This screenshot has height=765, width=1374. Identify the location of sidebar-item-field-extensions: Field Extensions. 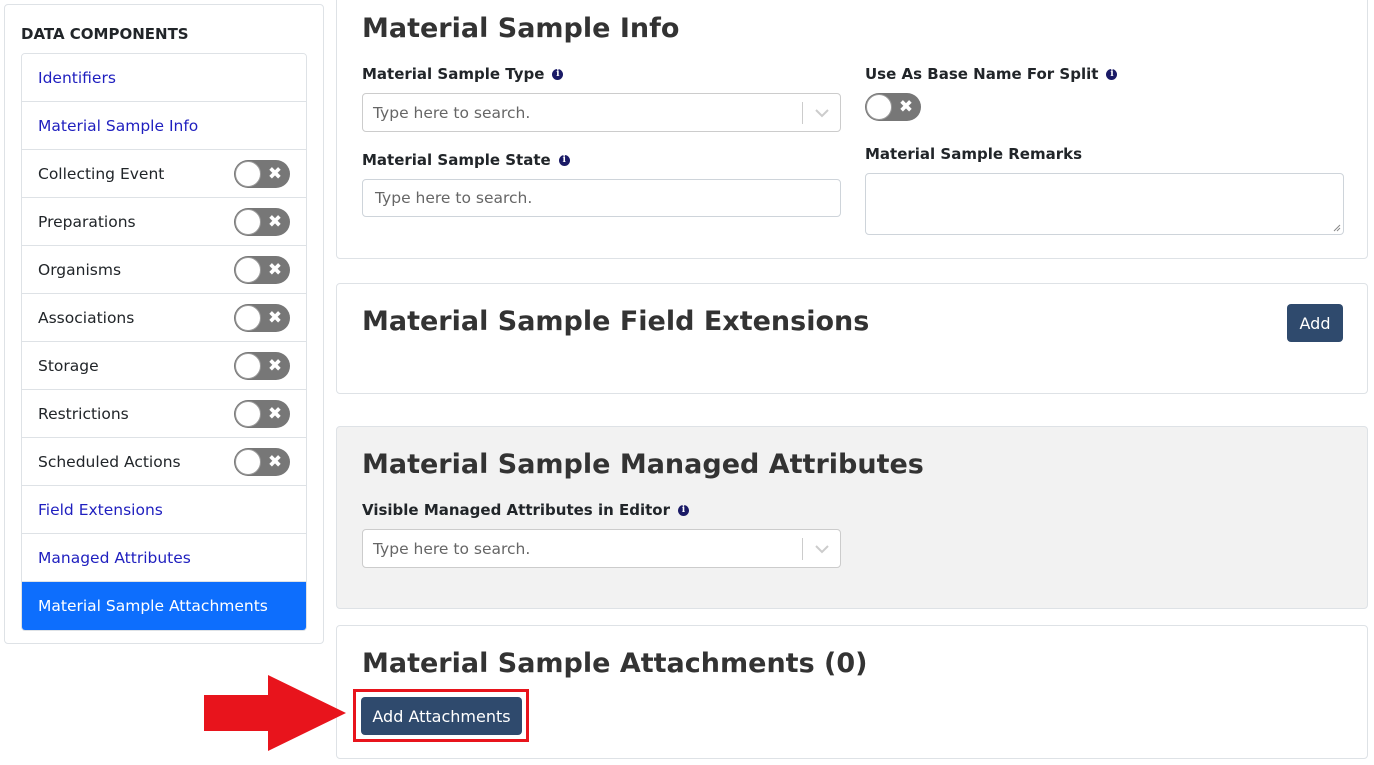
(164, 510).